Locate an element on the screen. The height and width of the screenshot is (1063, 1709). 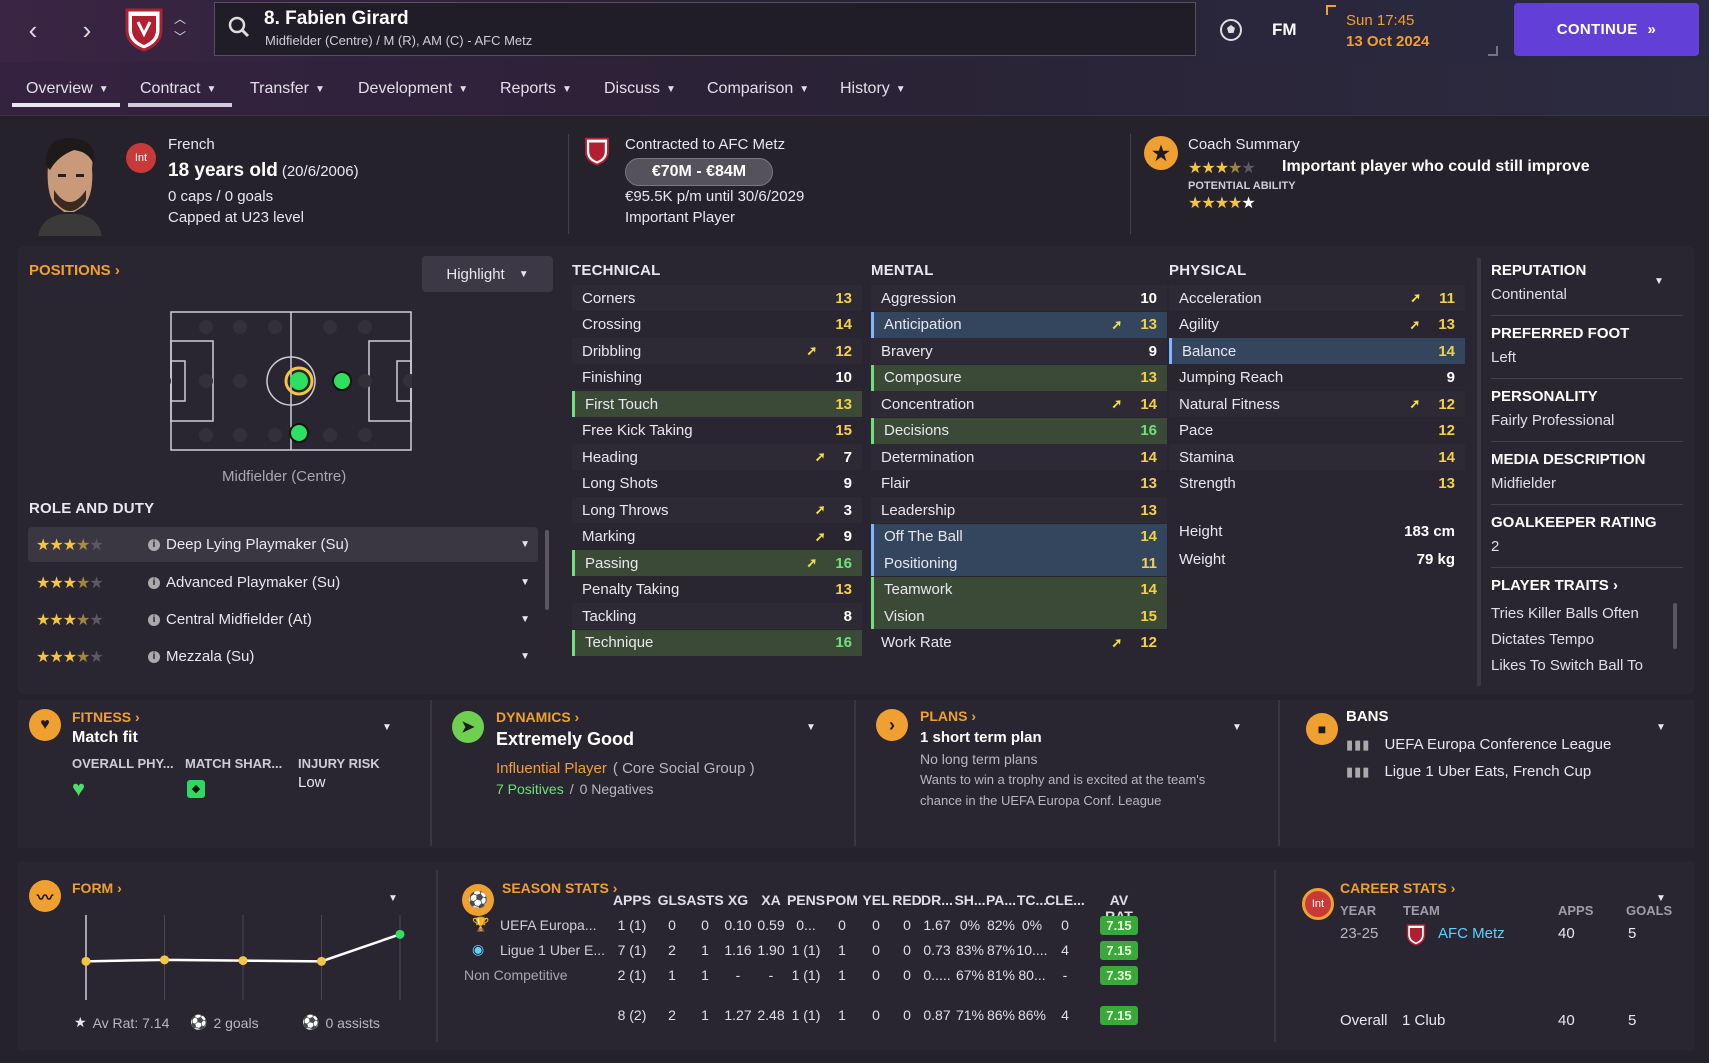
nationality-badge: Int is located at coordinates (141, 158).